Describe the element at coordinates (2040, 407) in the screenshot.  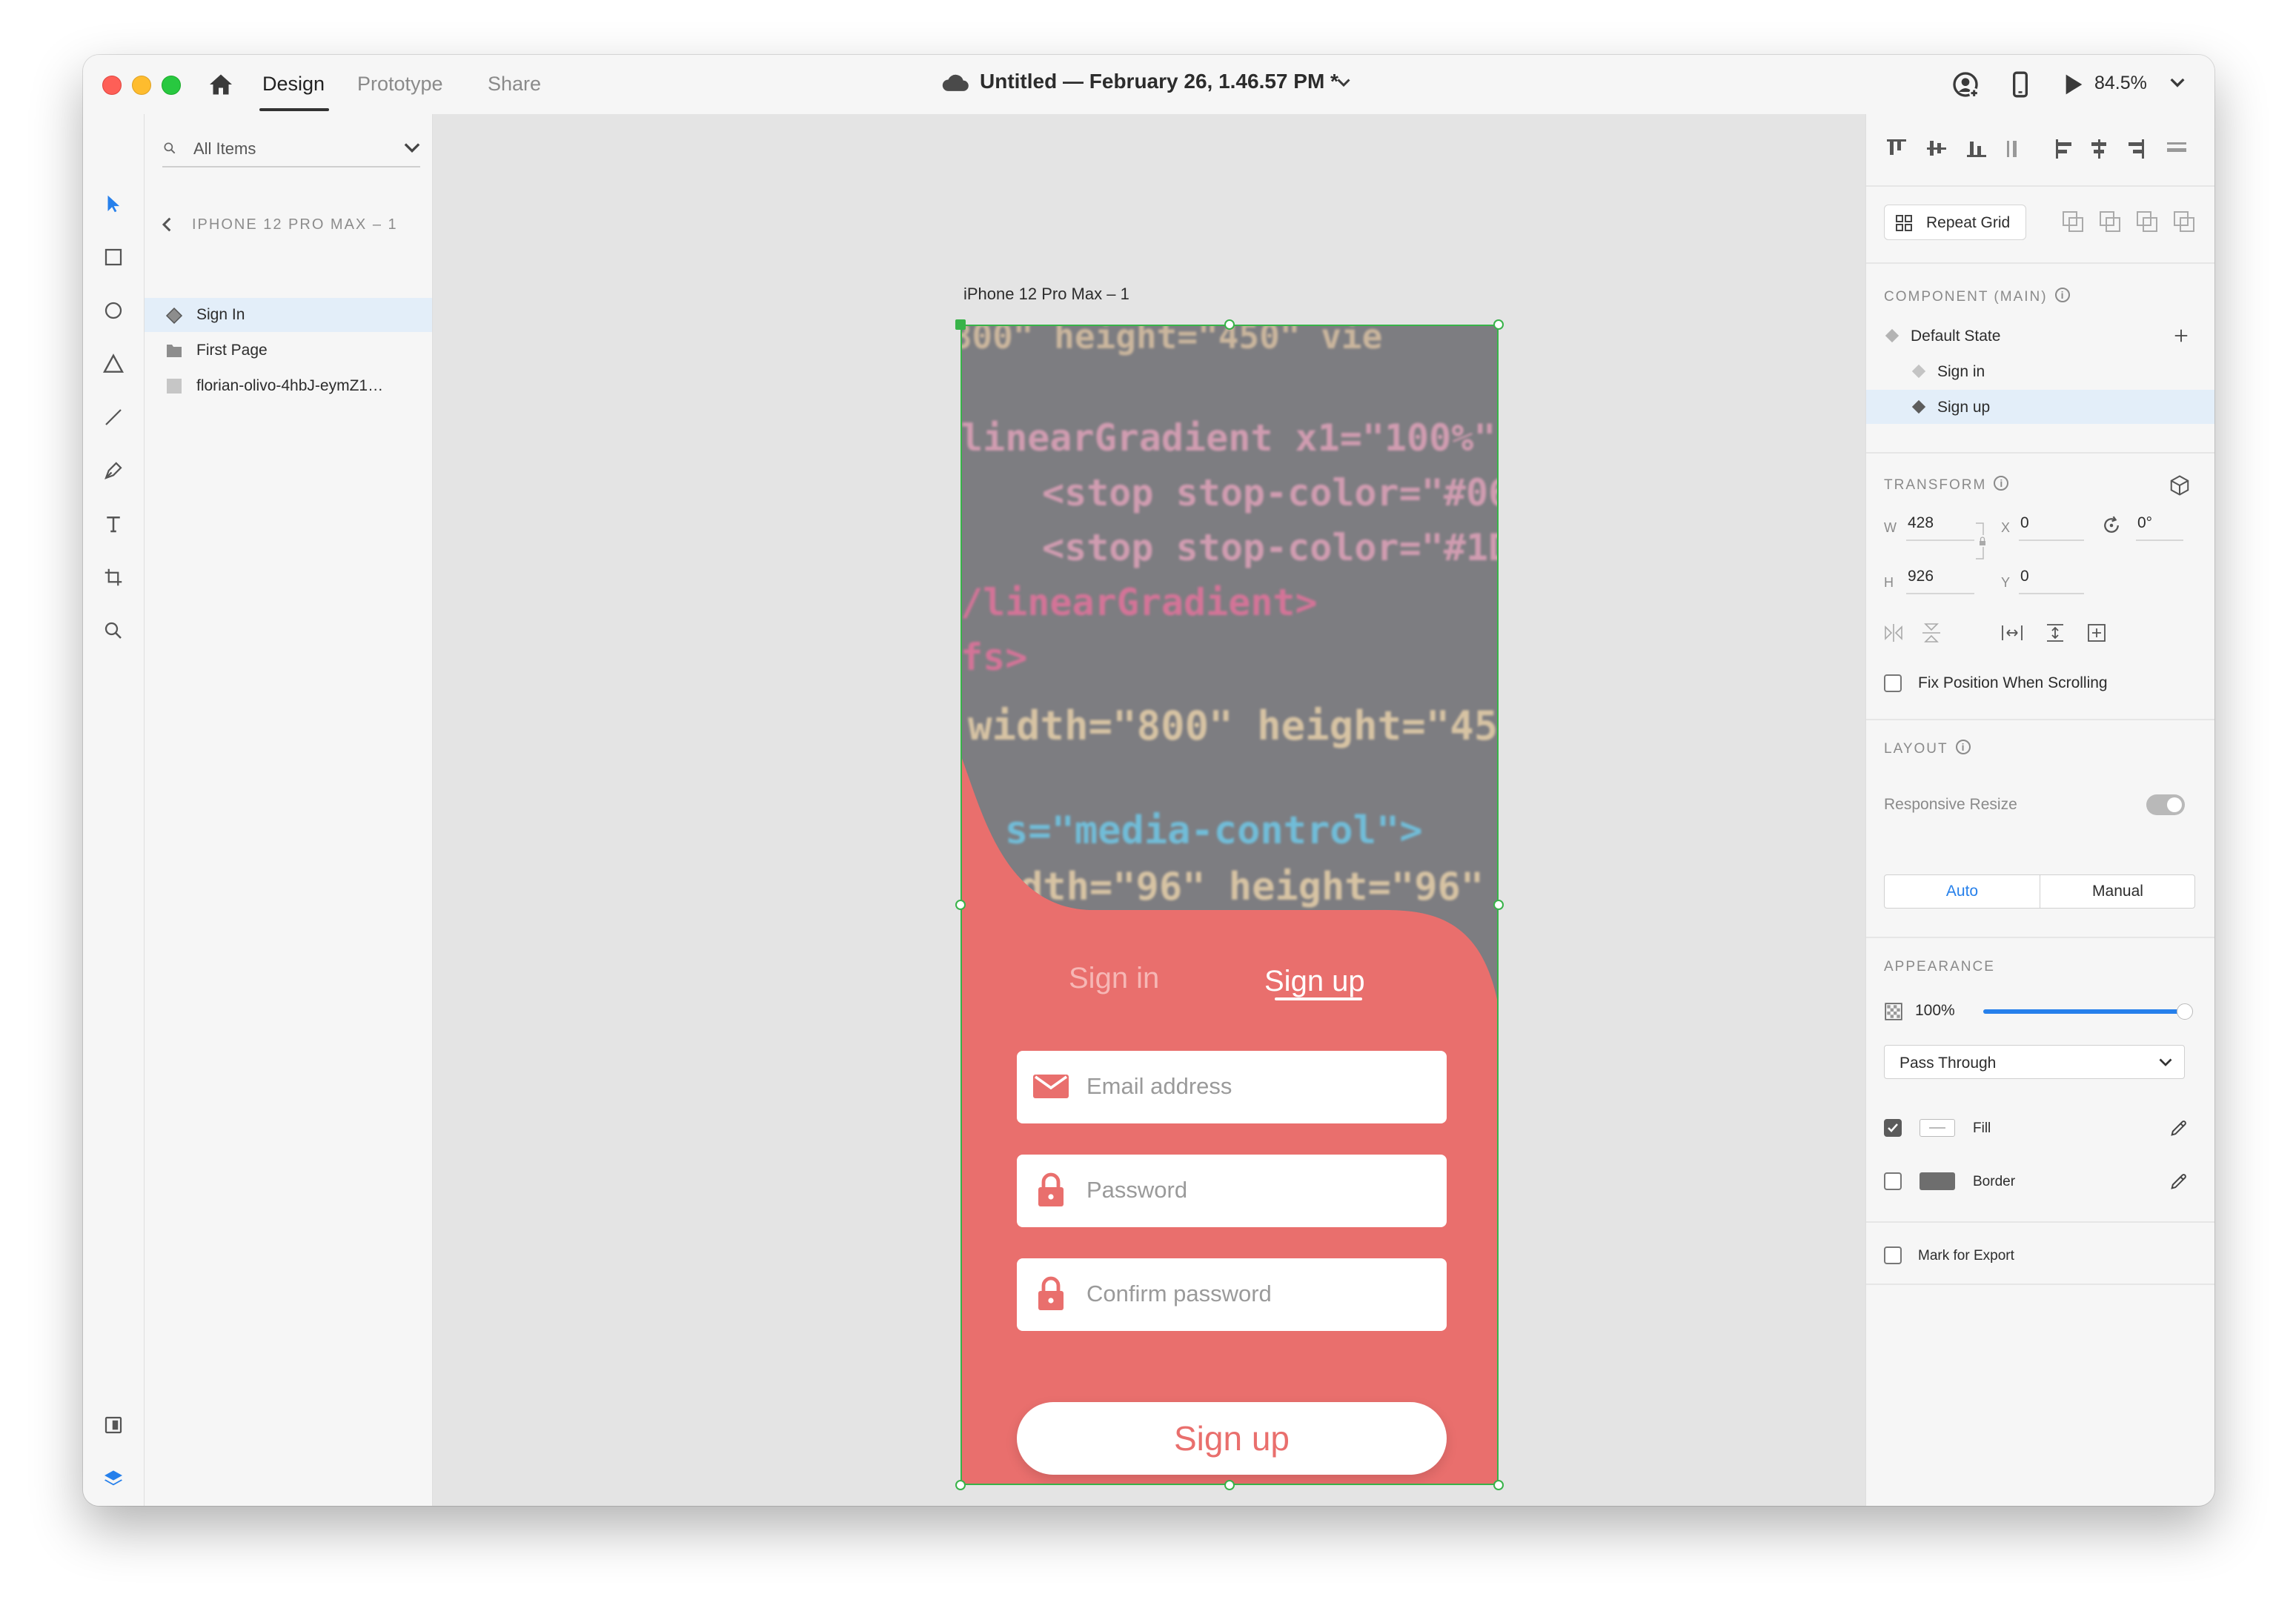
I see `state-sign-up: Sign up` at that location.